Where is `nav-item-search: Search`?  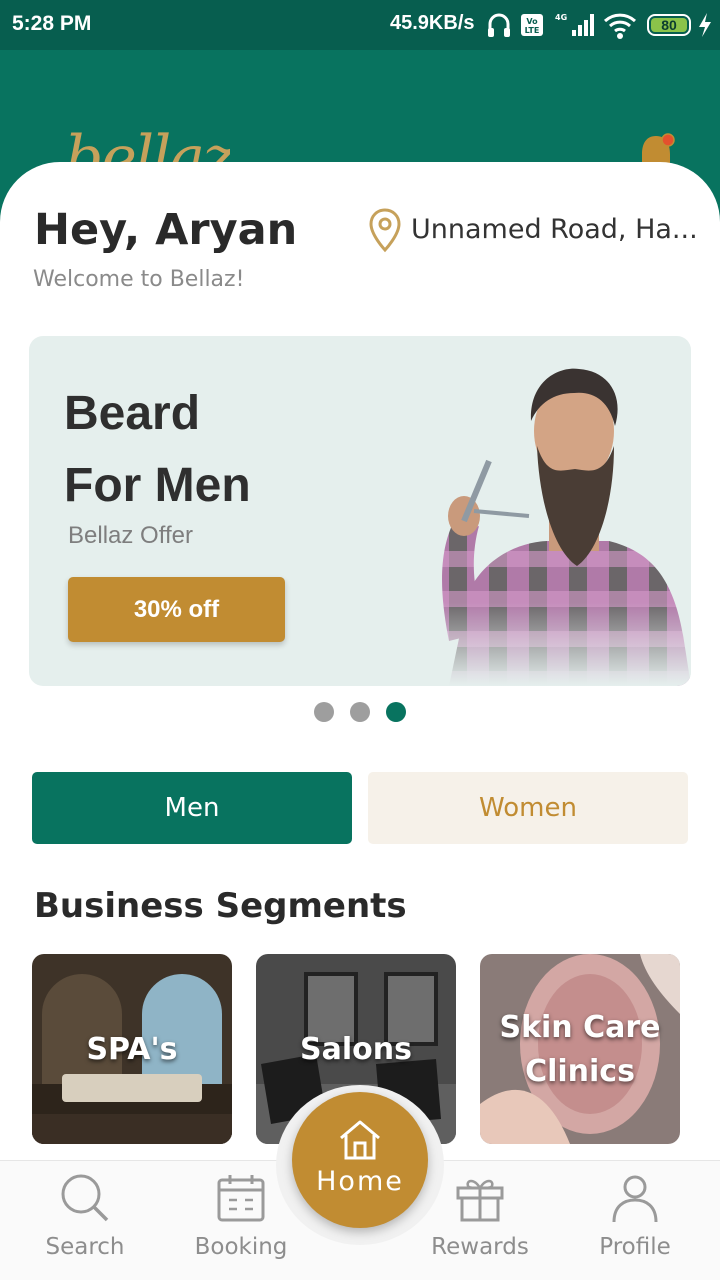
nav-item-search: Search is located at coordinates (85, 1216).